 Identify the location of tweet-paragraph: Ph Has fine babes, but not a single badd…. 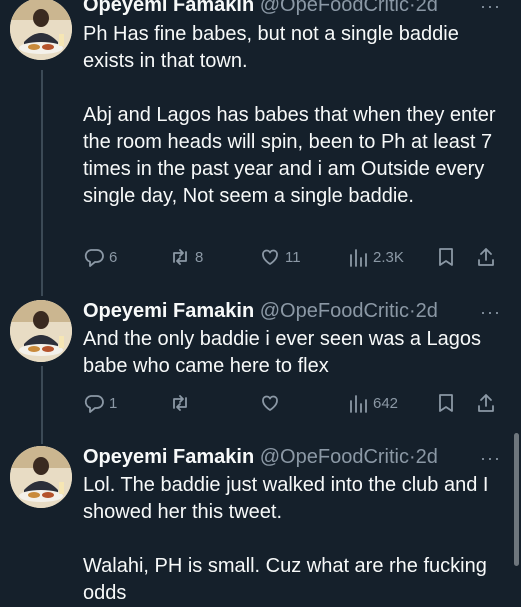
(271, 47).